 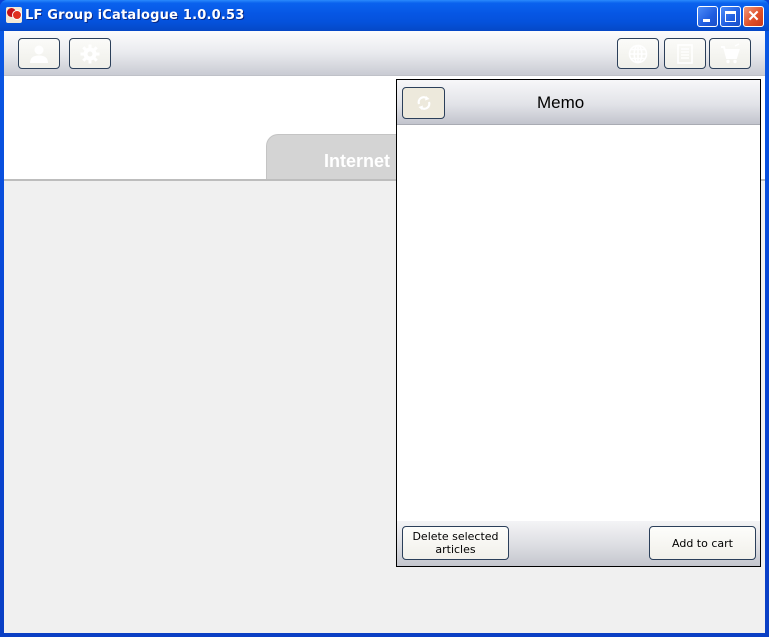 I want to click on maximize-button, so click(x=730, y=16).